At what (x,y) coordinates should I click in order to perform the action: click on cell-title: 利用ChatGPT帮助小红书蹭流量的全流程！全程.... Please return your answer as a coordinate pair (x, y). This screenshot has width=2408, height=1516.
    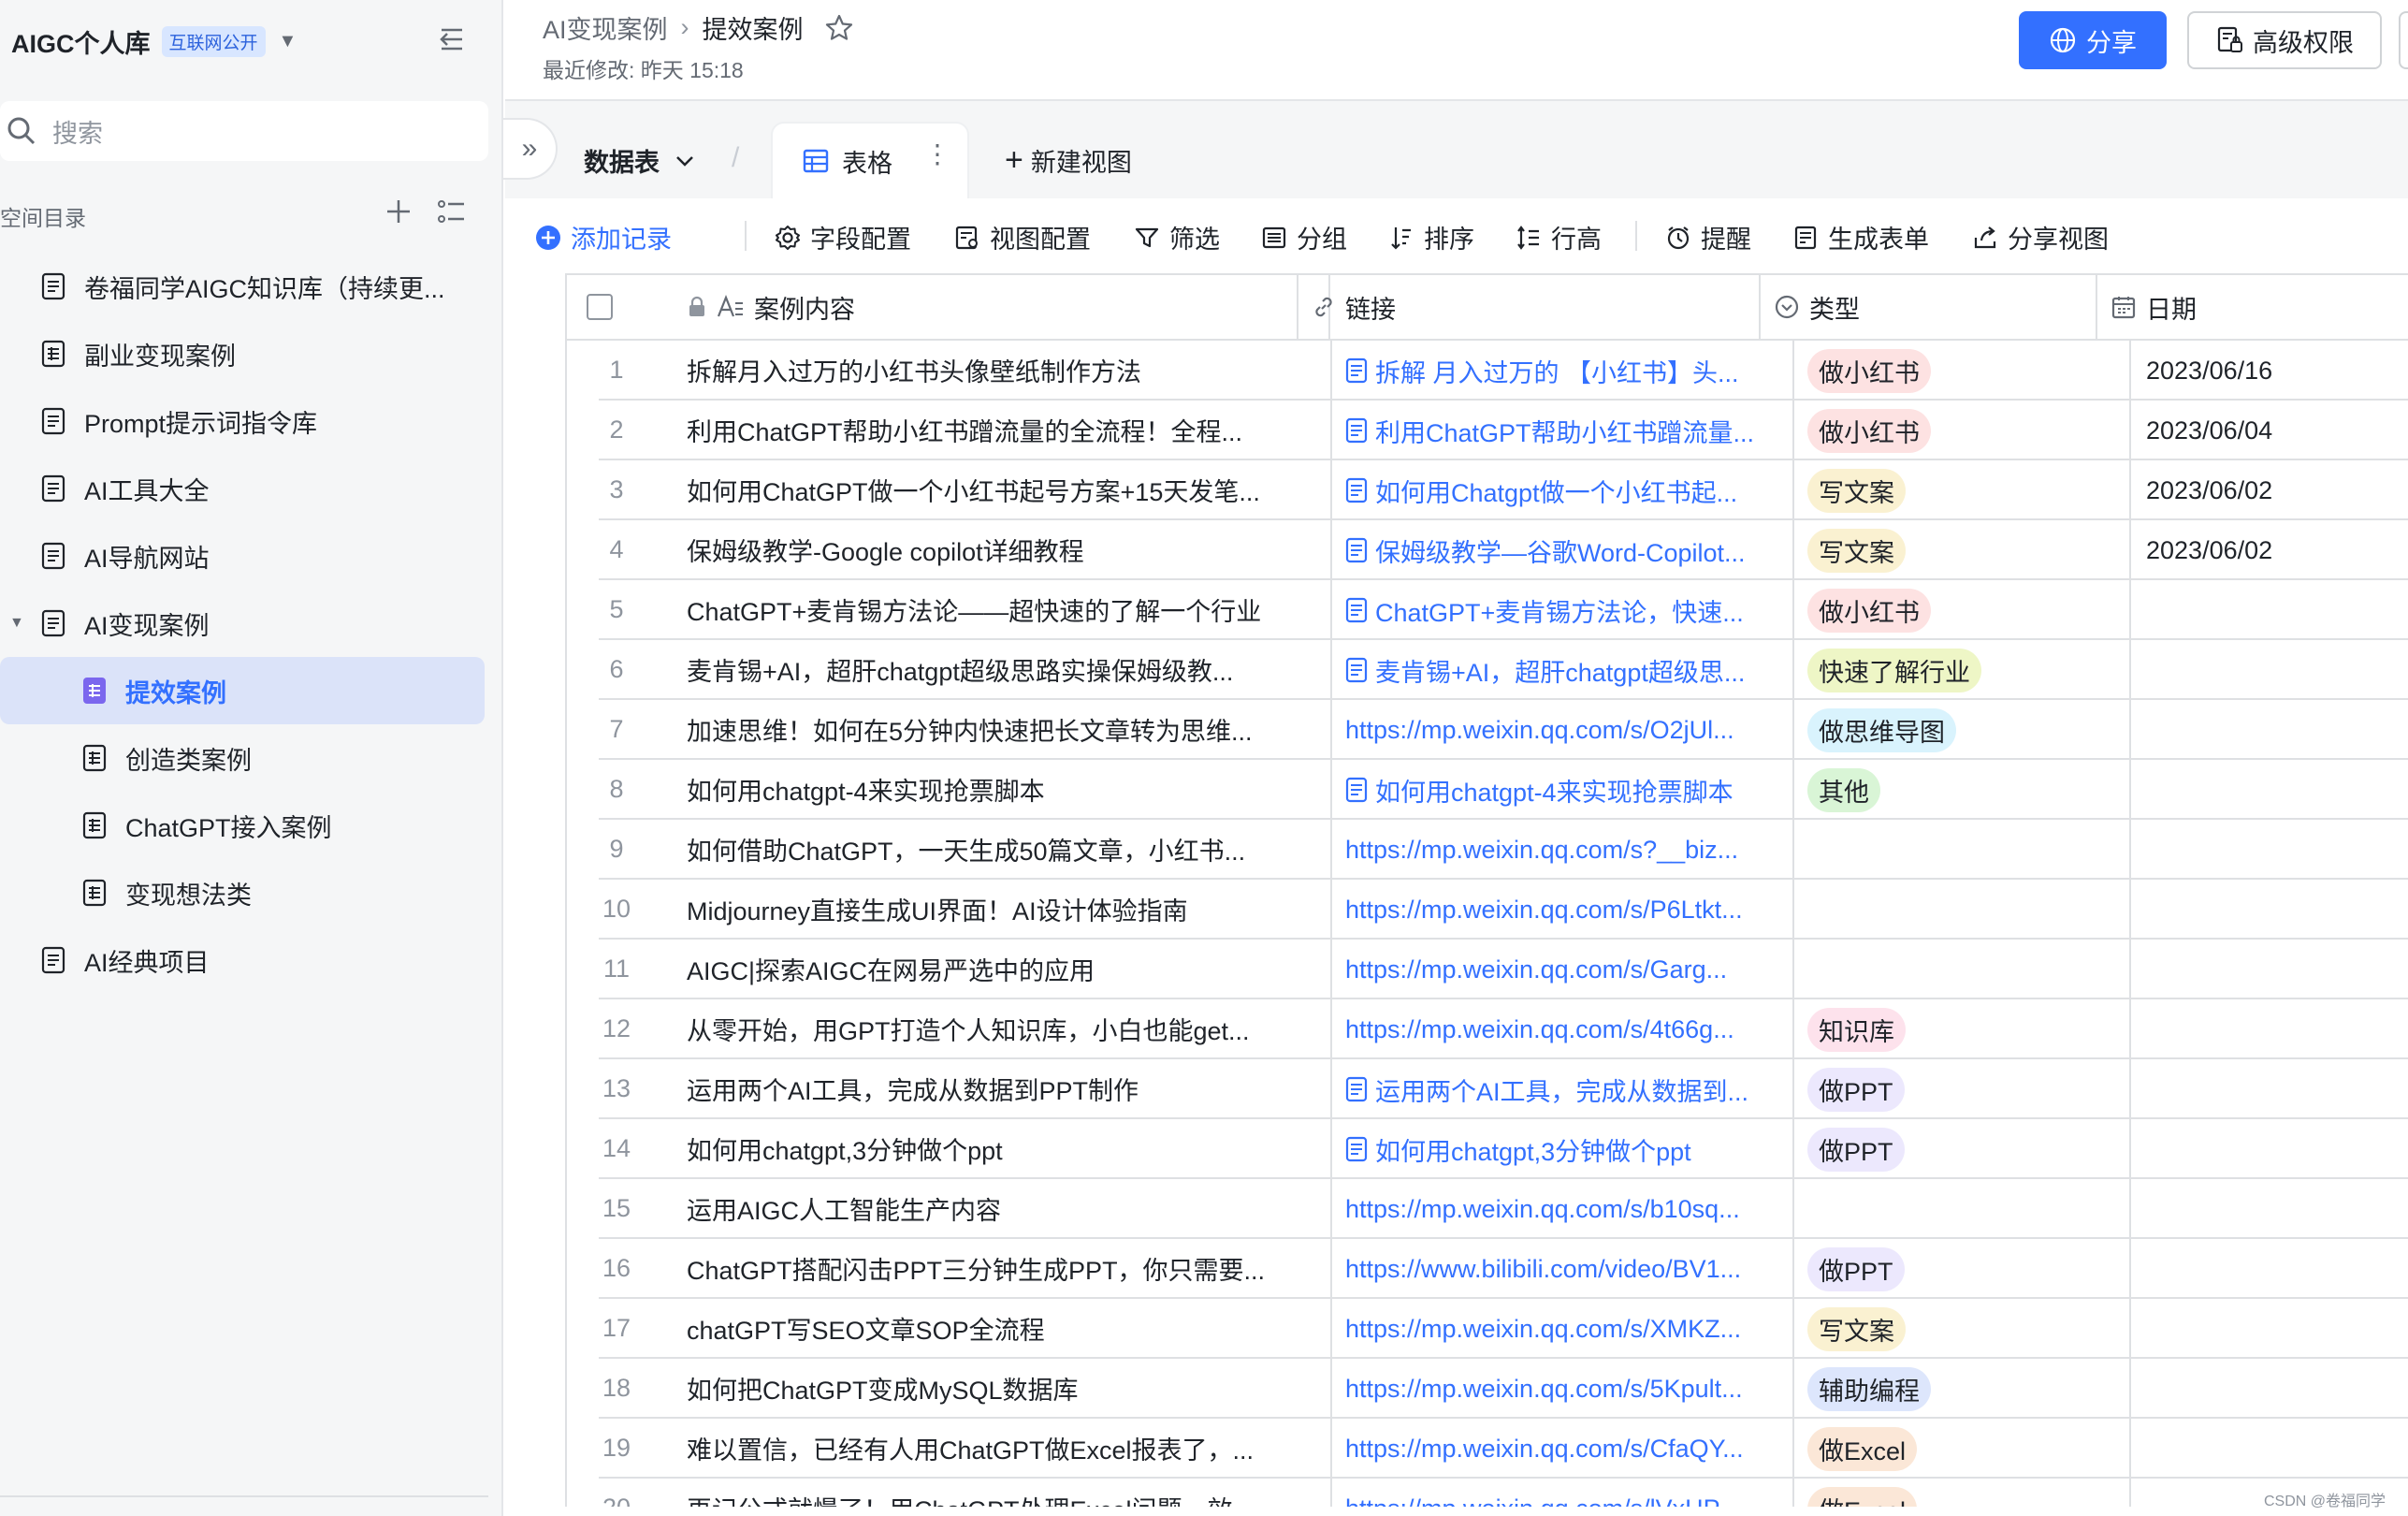
    Looking at the image, I should click on (986, 430).